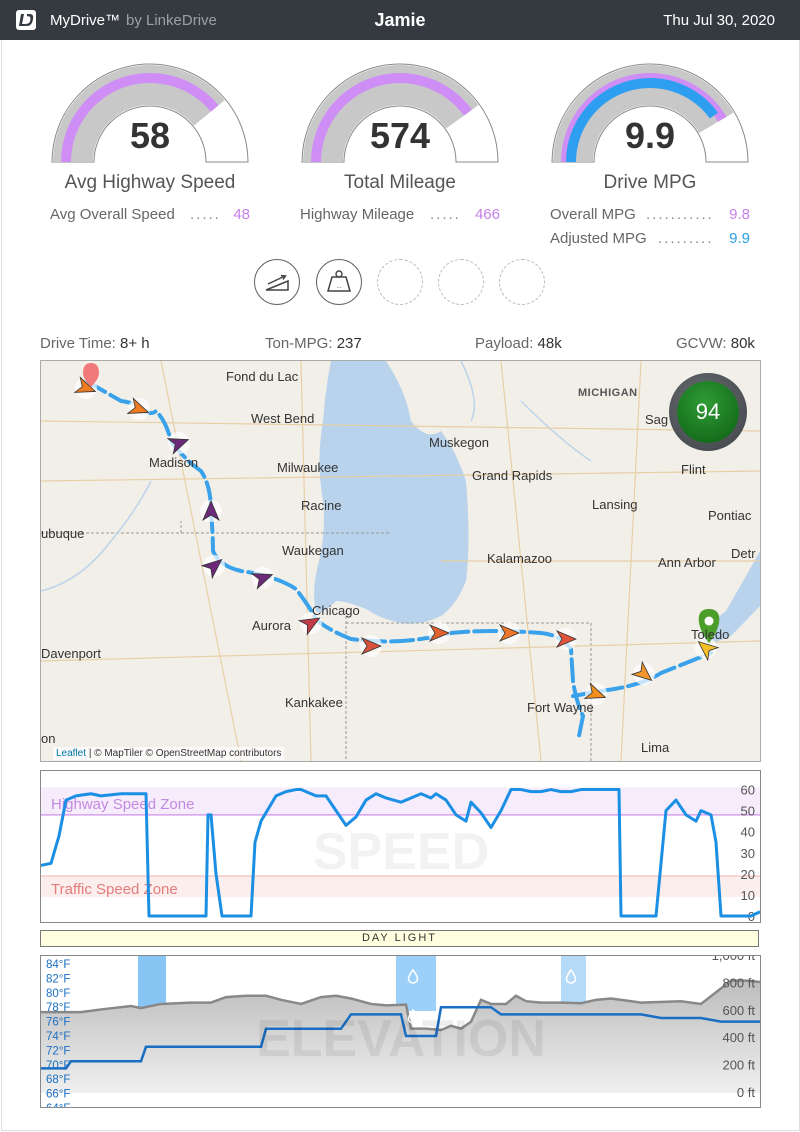 This screenshot has height=1132, width=800. I want to click on leaflet-link: Leaflet, so click(71, 753).